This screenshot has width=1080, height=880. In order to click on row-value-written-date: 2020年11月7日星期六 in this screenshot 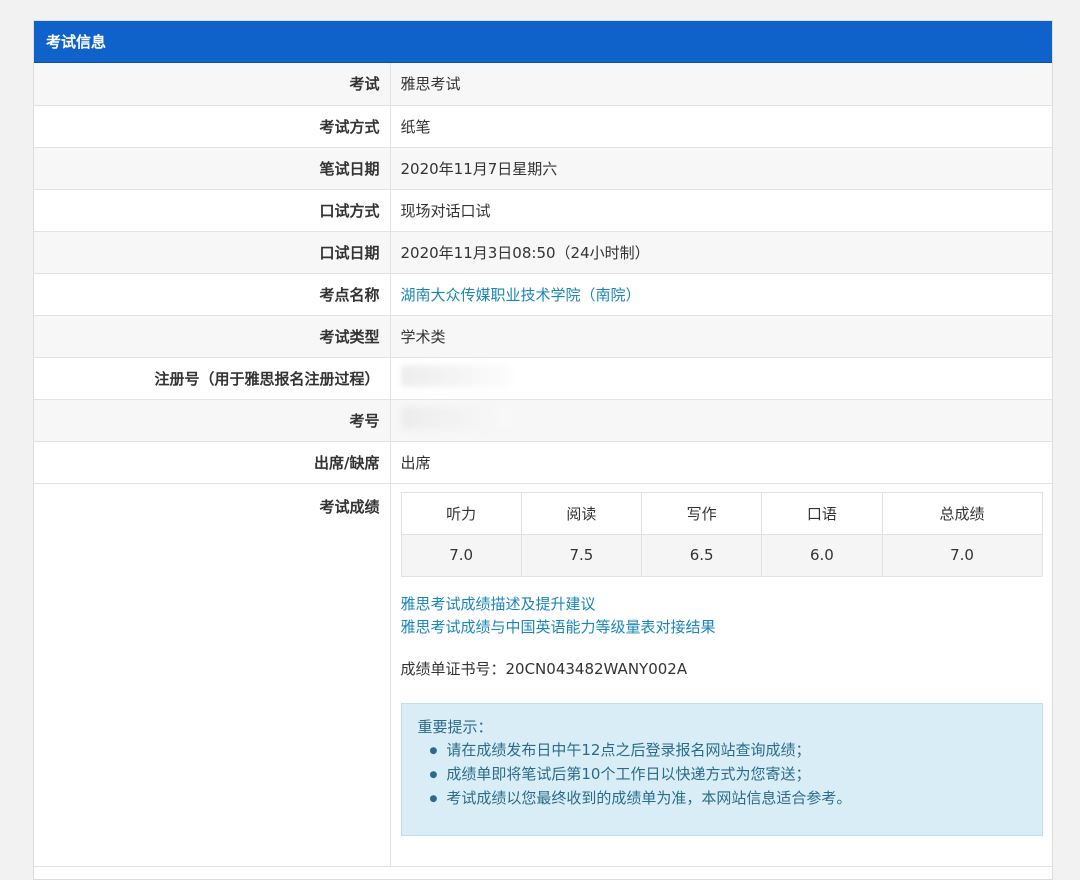, I will do `click(721, 168)`.